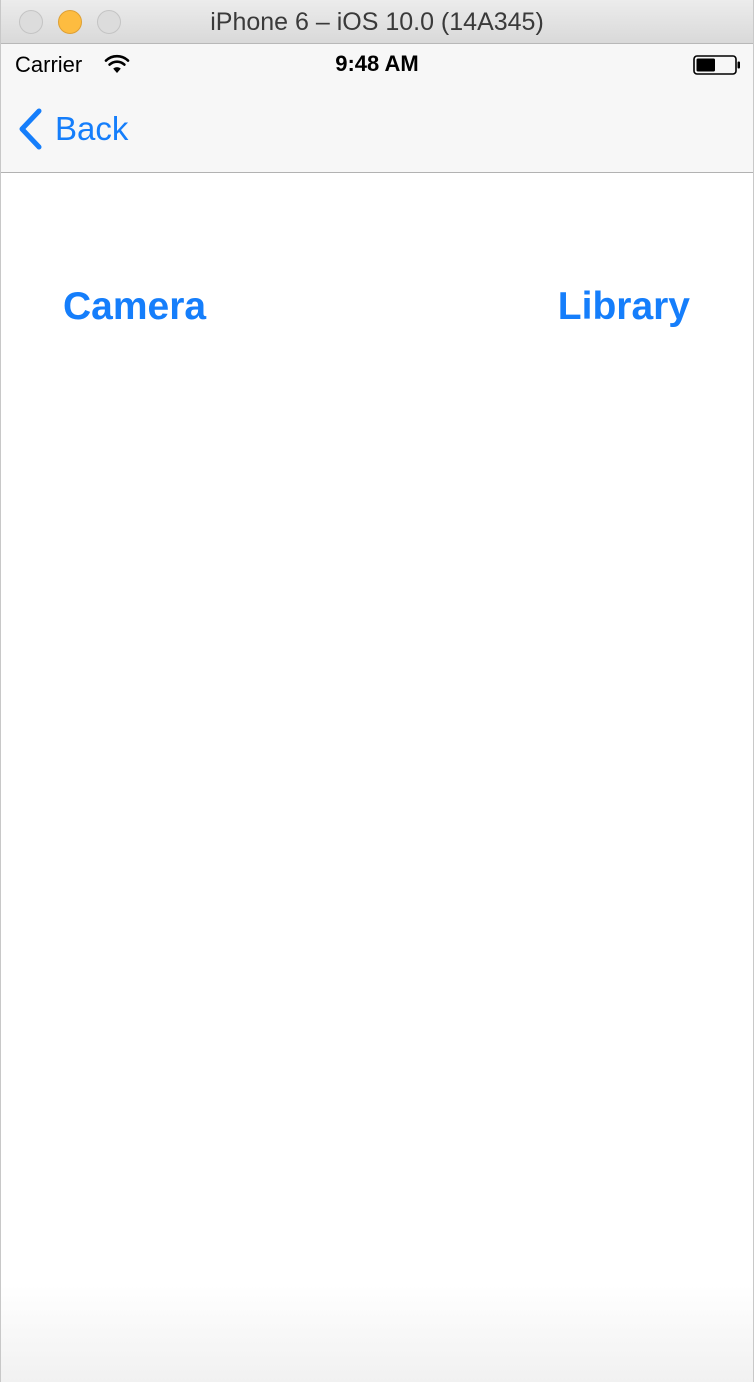 This screenshot has width=754, height=1382. I want to click on status-bar: Carrier 9:48 AM, so click(377, 64).